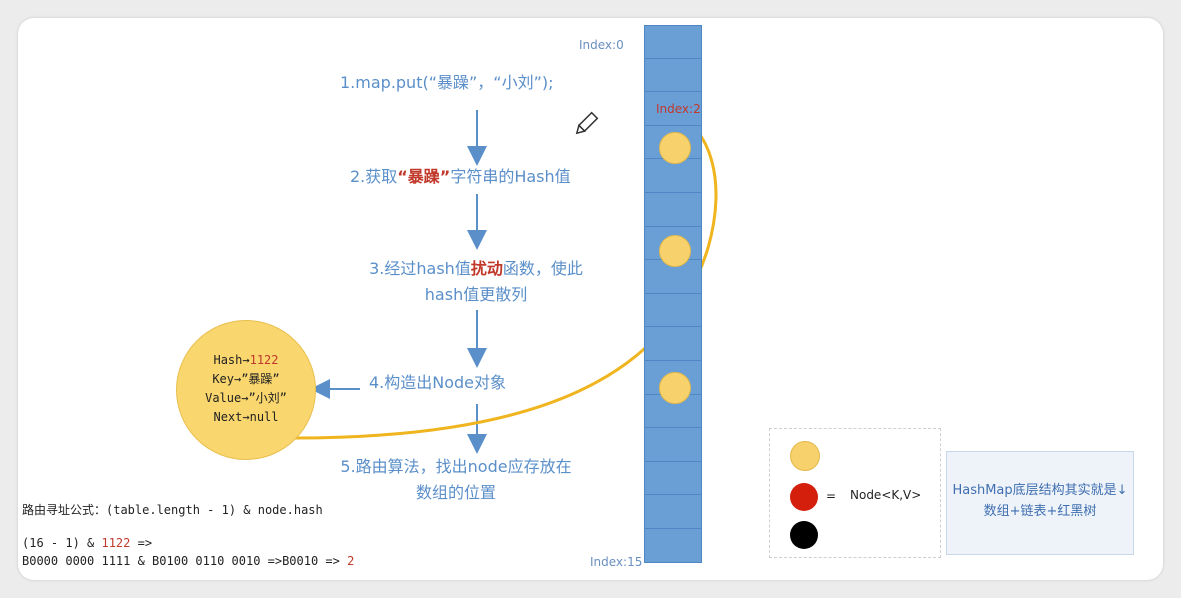 The image size is (1181, 598). I want to click on node-next: Next→null, so click(246, 417).